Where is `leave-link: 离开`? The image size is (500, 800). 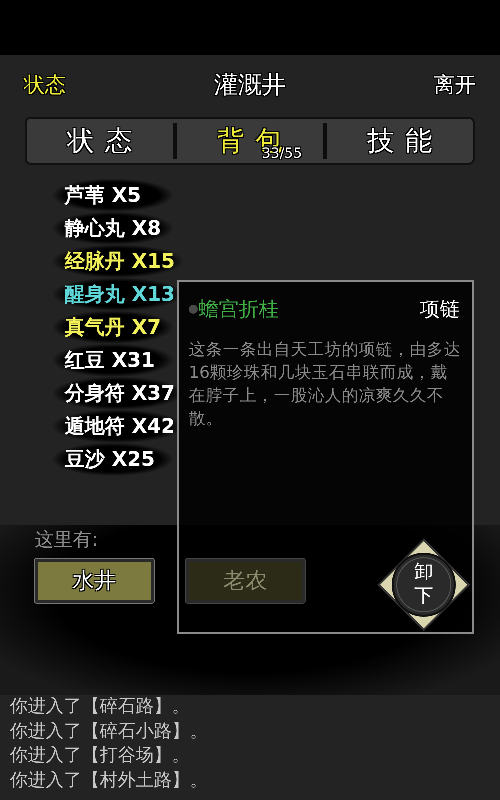 leave-link: 离开 is located at coordinates (455, 85).